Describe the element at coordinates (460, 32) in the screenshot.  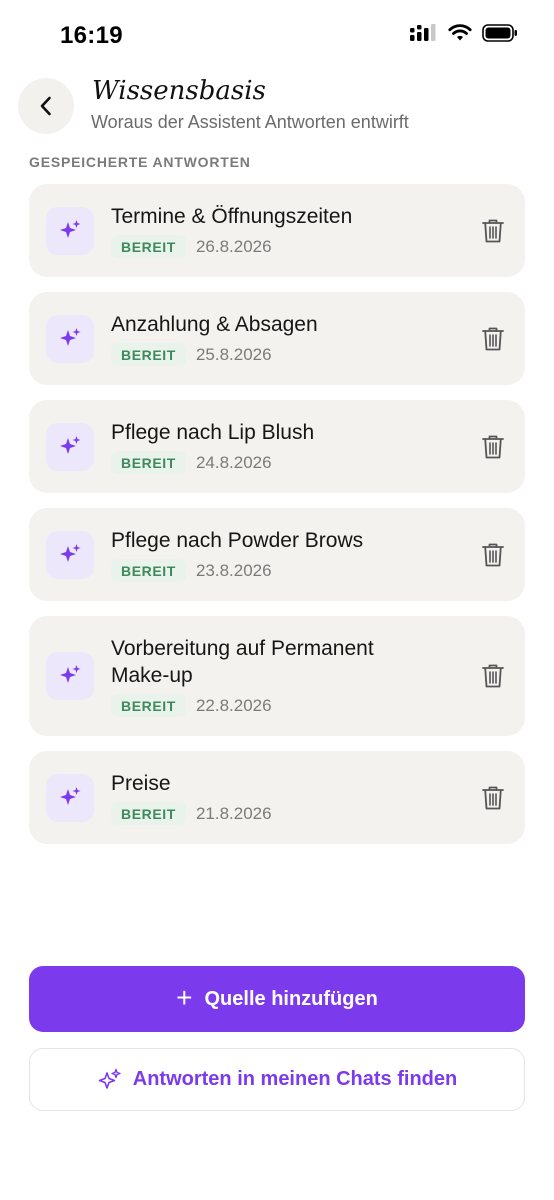
I see `wifi-icon` at that location.